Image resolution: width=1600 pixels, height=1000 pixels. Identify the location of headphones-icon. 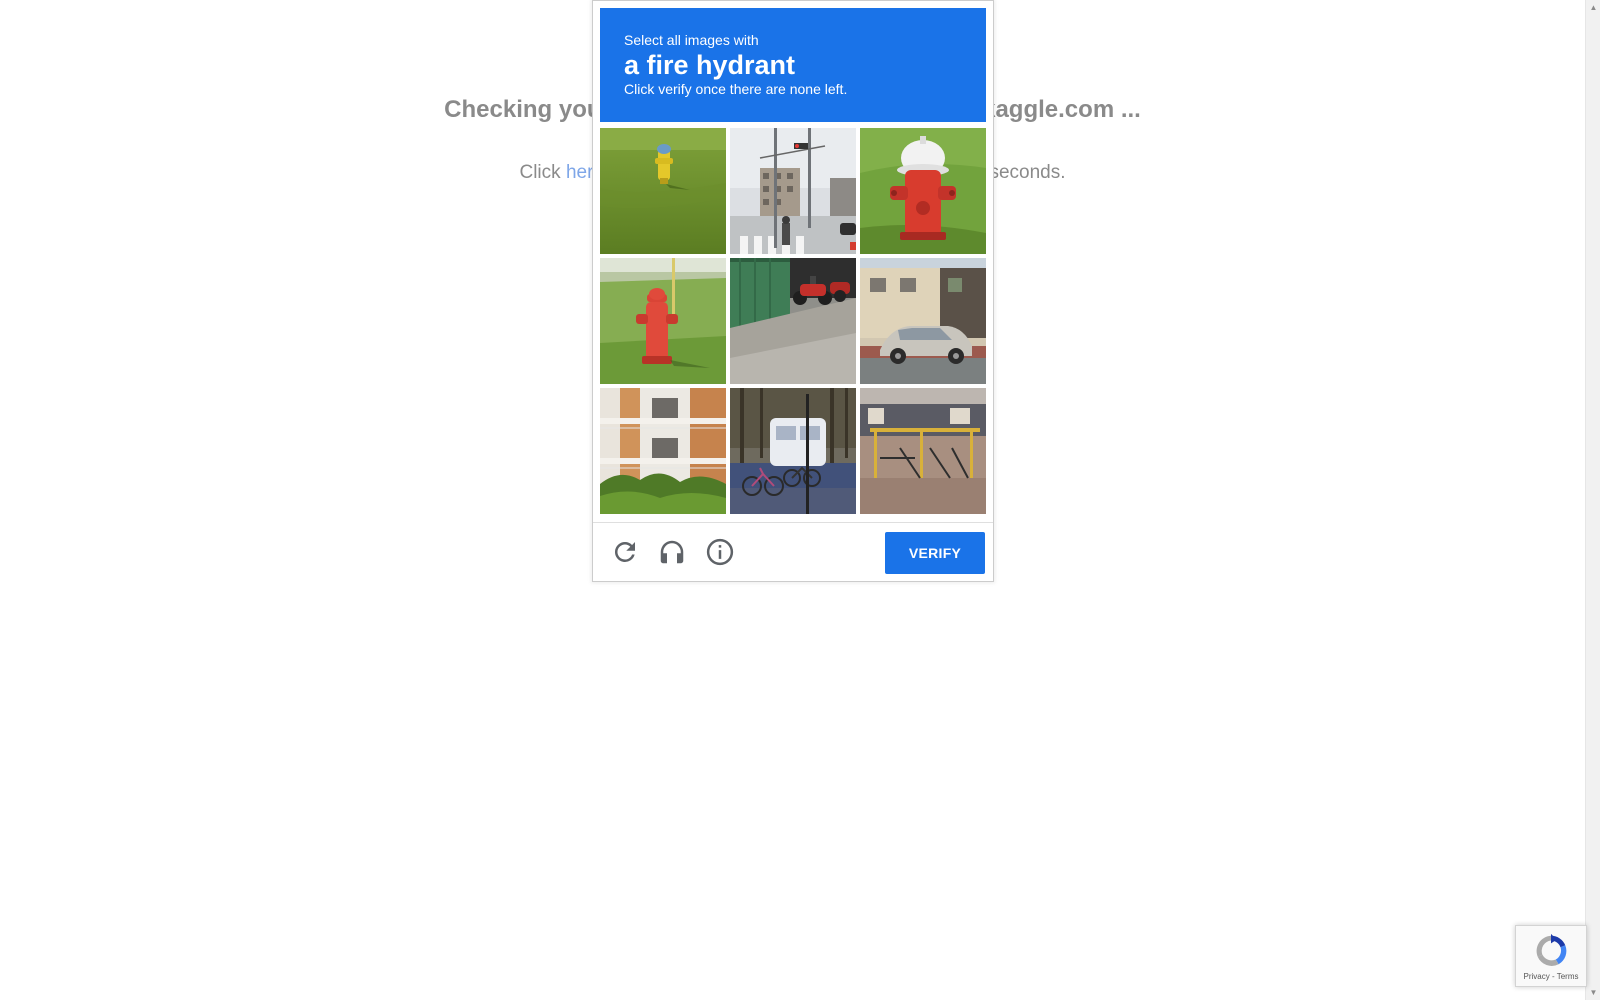
(672, 552).